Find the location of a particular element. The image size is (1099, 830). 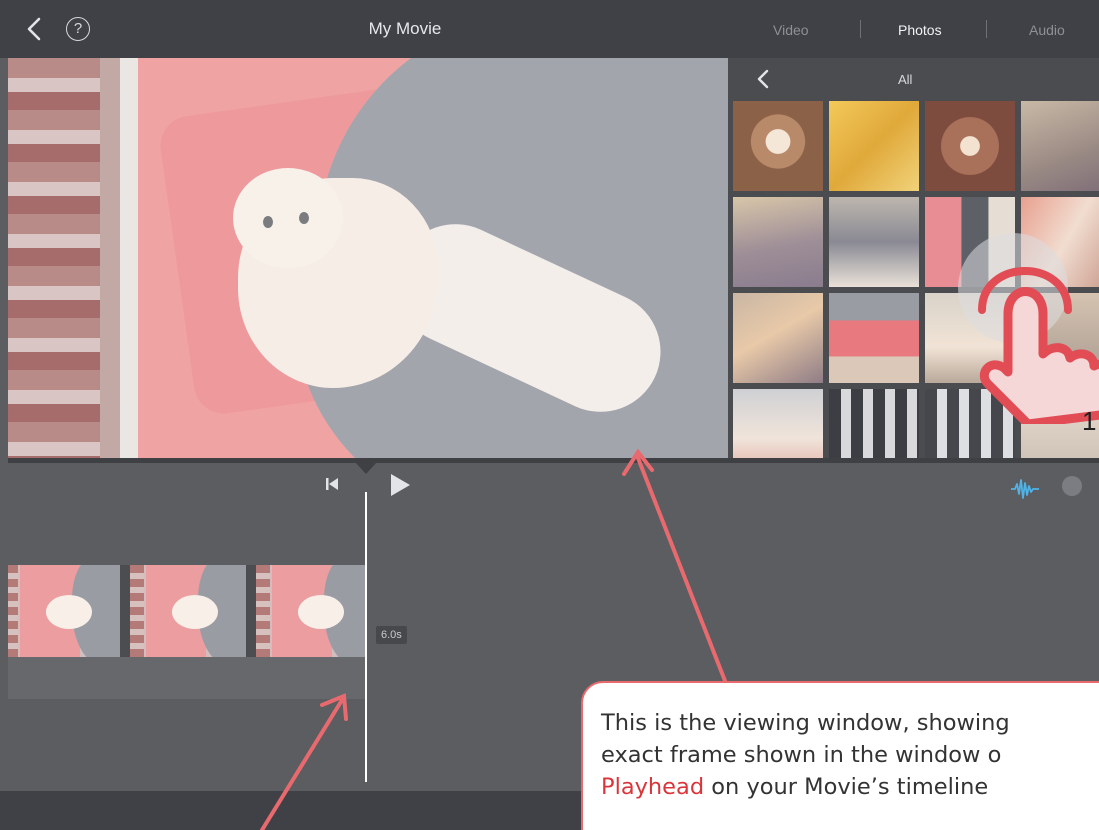

audio-waveform-icon is located at coordinates (1025, 489).